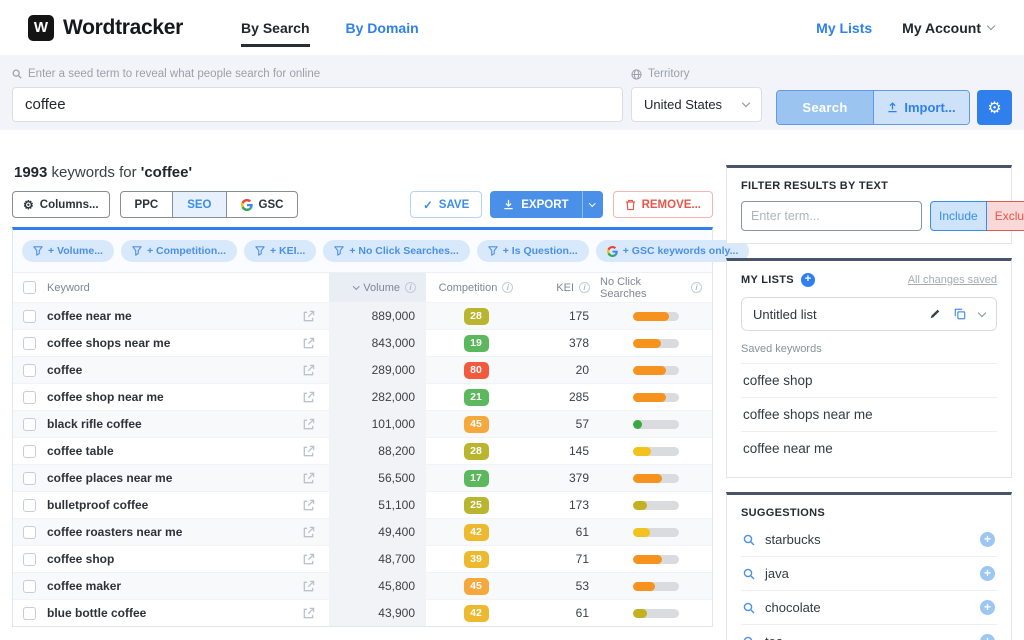  I want to click on list-selector: Untitled list, so click(869, 314).